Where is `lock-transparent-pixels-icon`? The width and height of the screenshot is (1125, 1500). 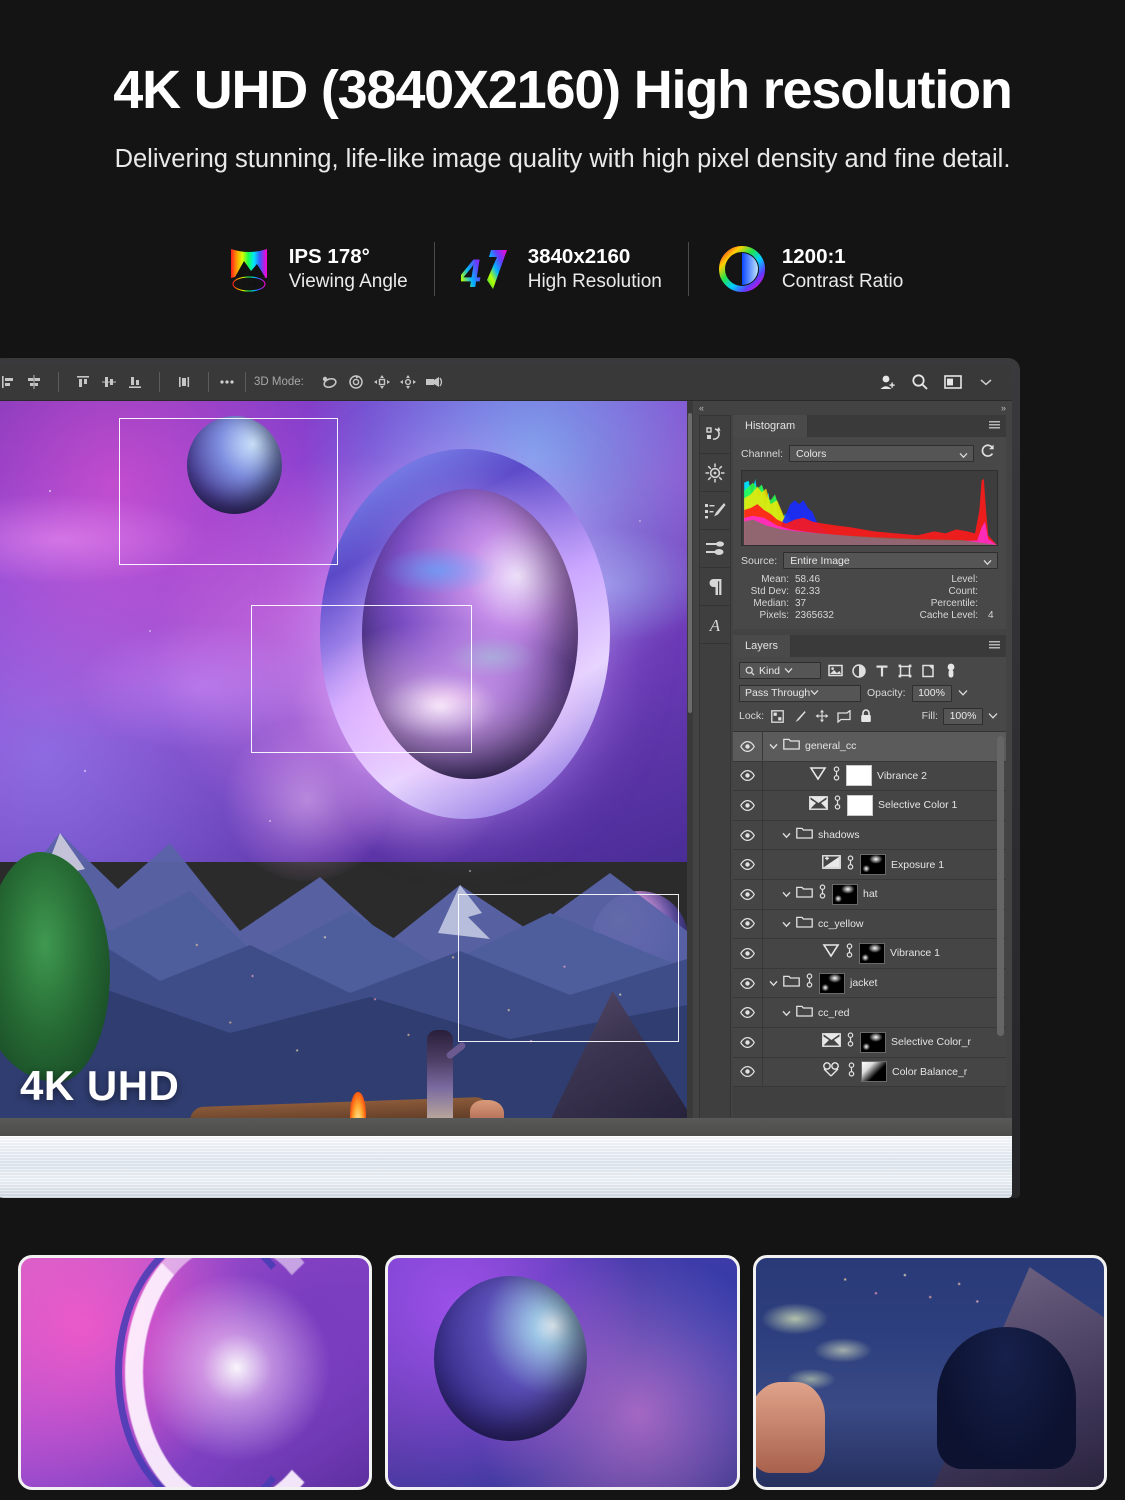 lock-transparent-pixels-icon is located at coordinates (777, 716).